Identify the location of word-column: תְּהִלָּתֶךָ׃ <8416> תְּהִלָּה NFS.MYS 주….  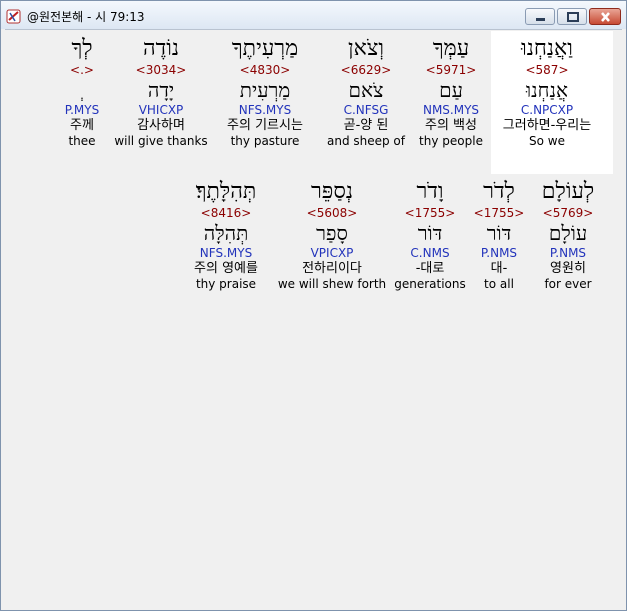
(226, 234).